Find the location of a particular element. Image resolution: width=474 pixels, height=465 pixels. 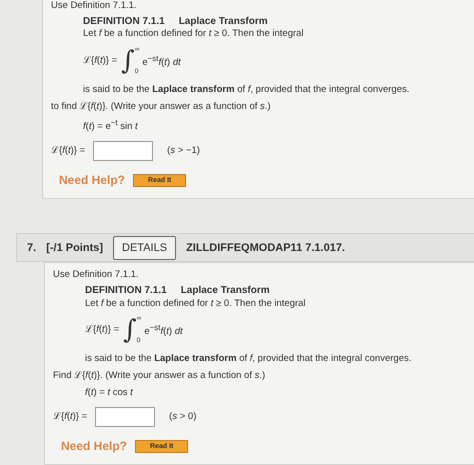

task-text: to find ℒ{f(t)}. (Write your answer as a function of s.) is located at coordinates (161, 107).